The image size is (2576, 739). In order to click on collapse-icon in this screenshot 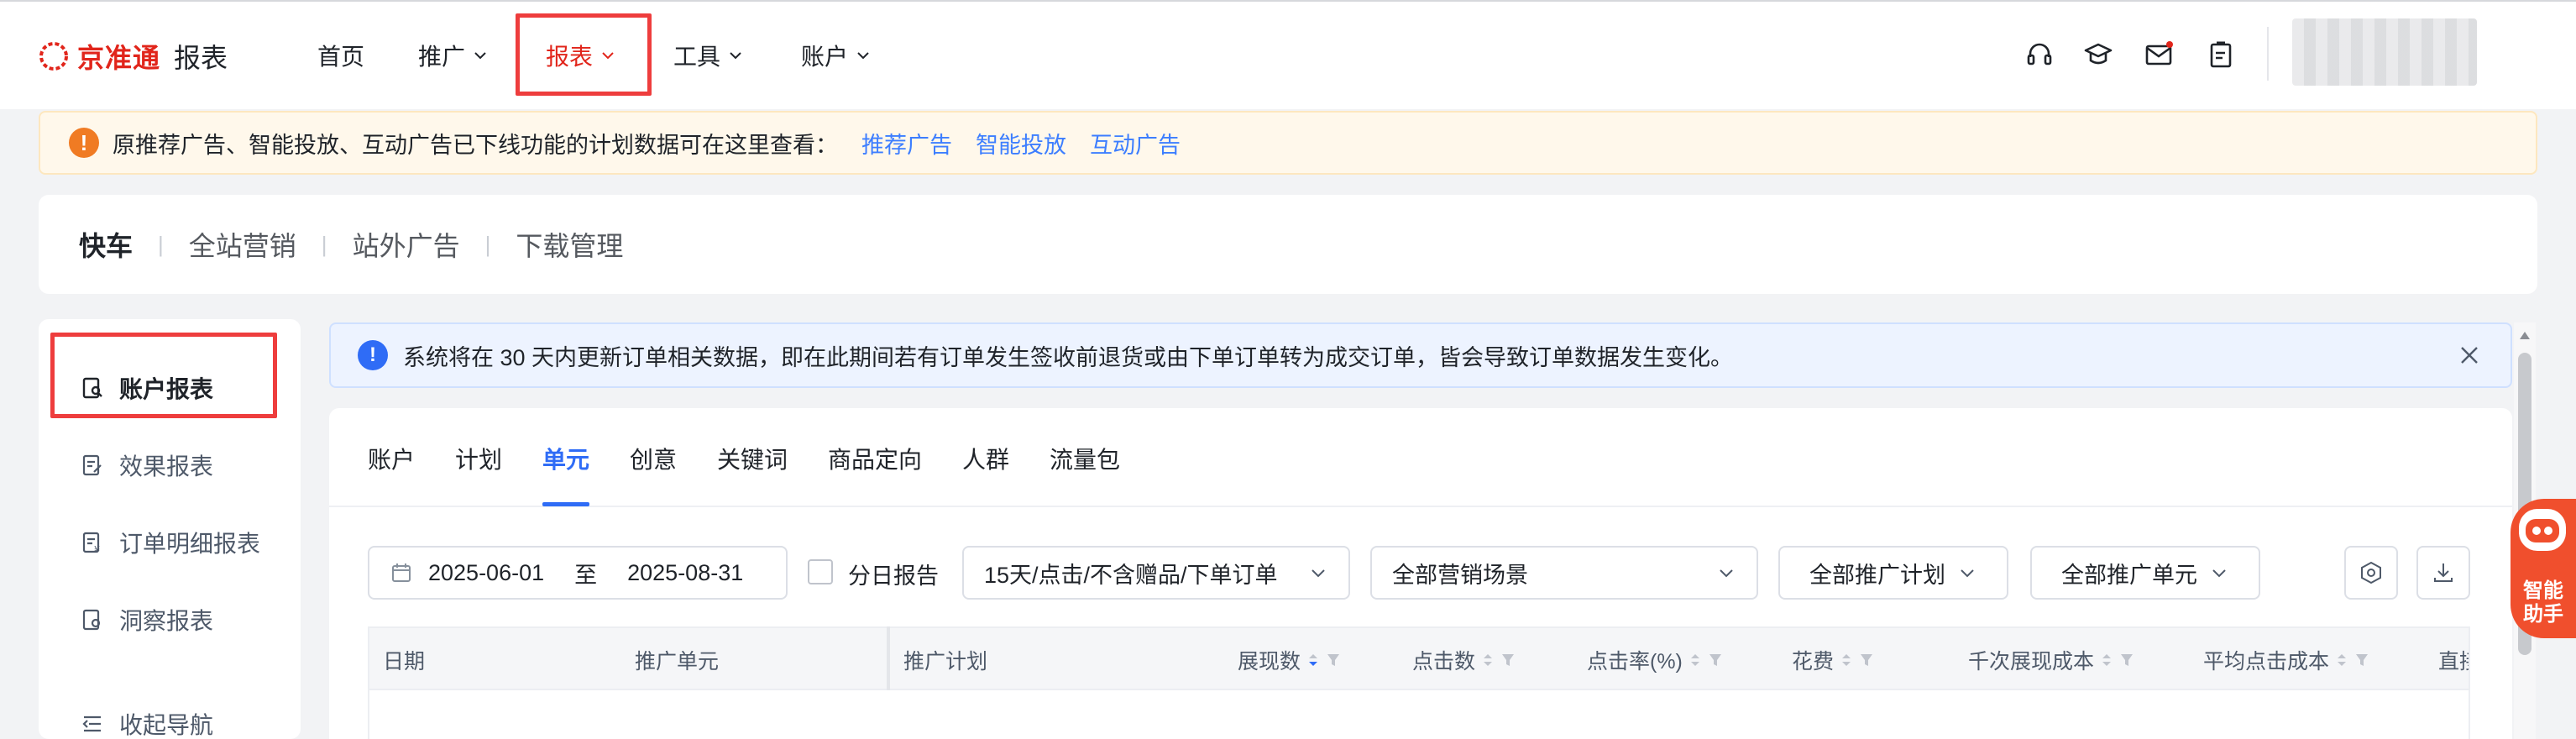, I will do `click(91, 723)`.